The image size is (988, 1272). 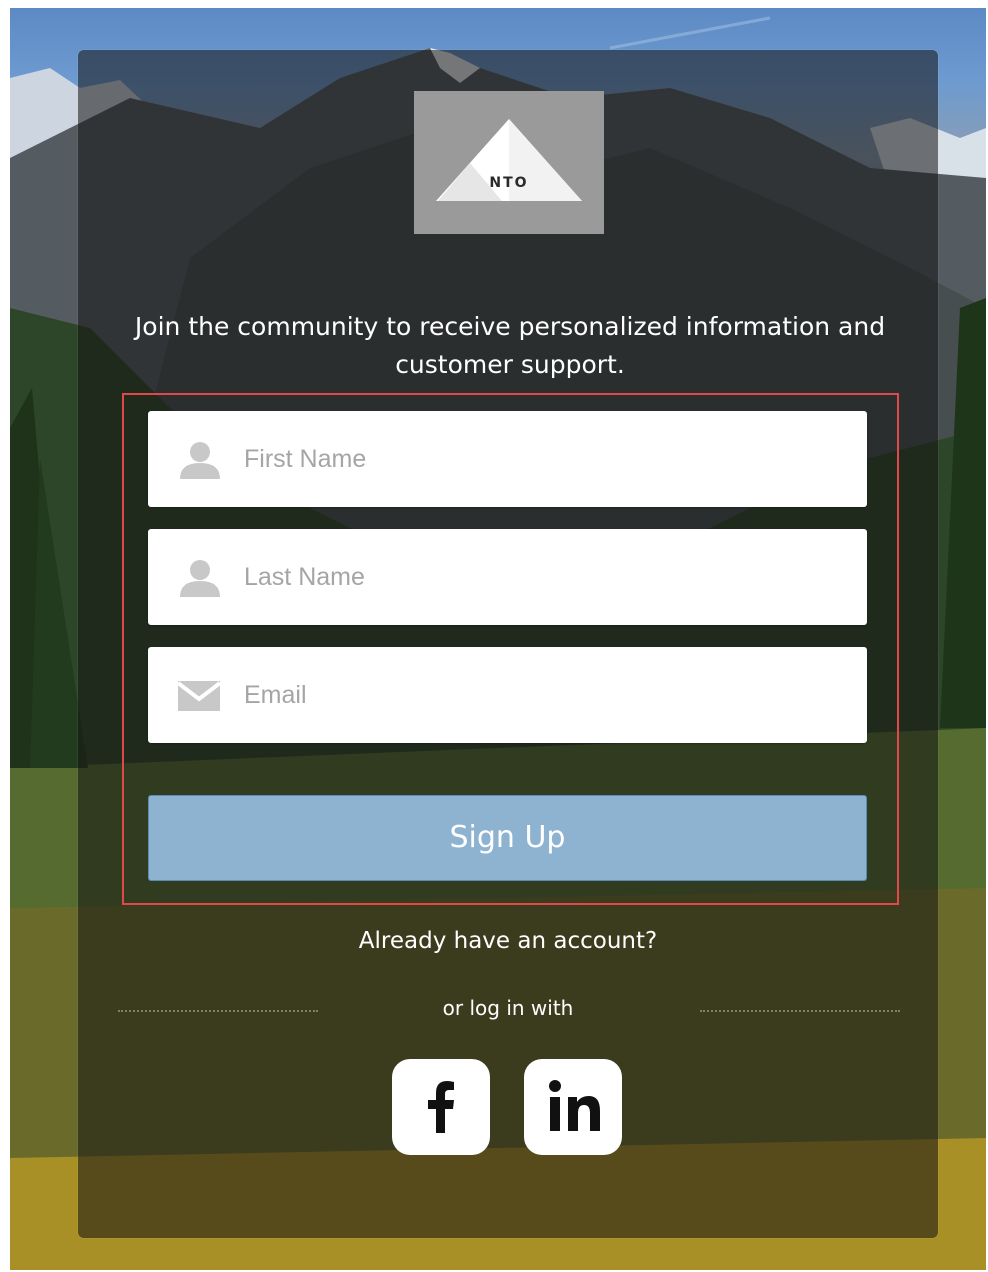 I want to click on last-name-field, so click(x=507, y=577).